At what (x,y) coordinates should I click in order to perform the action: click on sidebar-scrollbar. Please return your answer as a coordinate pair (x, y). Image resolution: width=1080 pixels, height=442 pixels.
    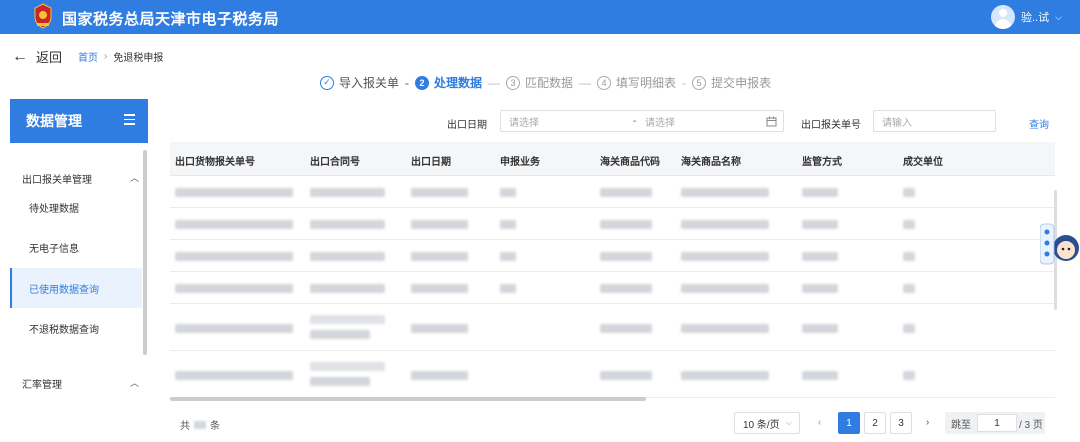
    Looking at the image, I should click on (145, 252).